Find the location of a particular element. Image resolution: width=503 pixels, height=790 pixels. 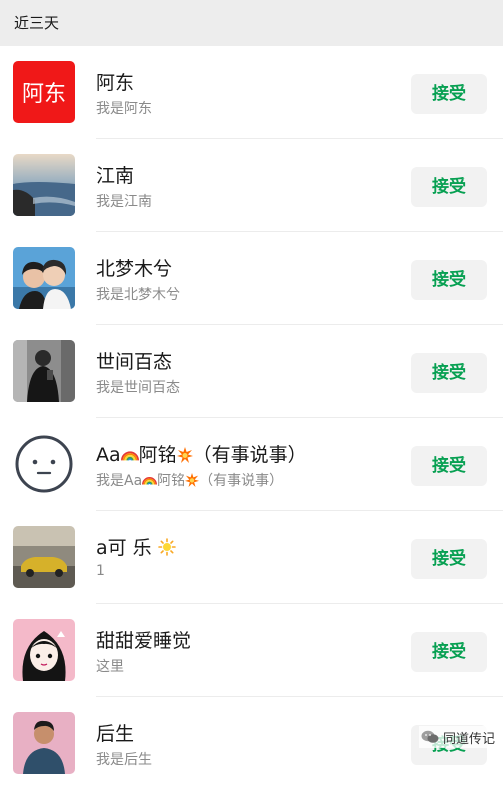

avatar-image: 阿东 is located at coordinates (44, 92).